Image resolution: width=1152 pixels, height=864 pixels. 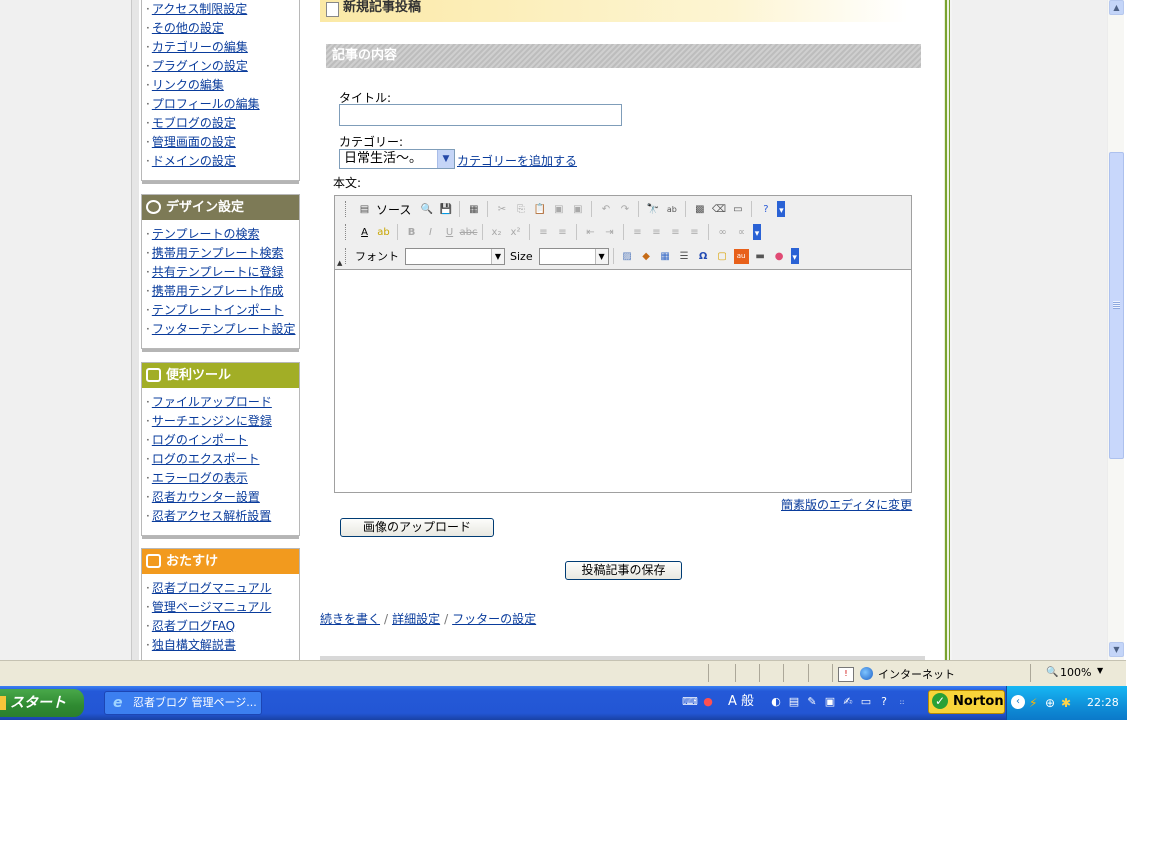 I want to click on sidebar-recommend-item: · 独自構文解説書, so click(x=222, y=645).